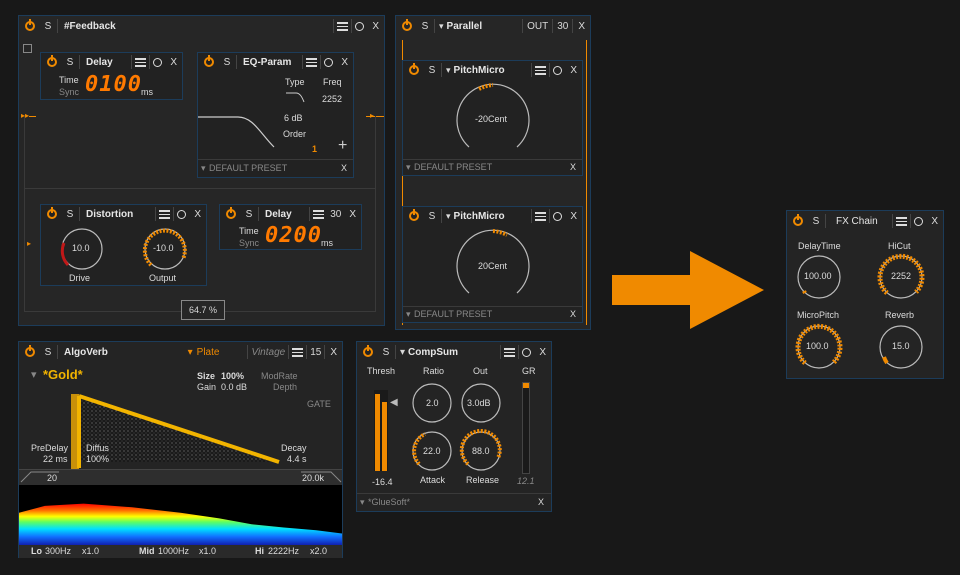 The height and width of the screenshot is (575, 960). Describe the element at coordinates (203, 310) in the screenshot. I see `mix-box: 64.7 %` at that location.